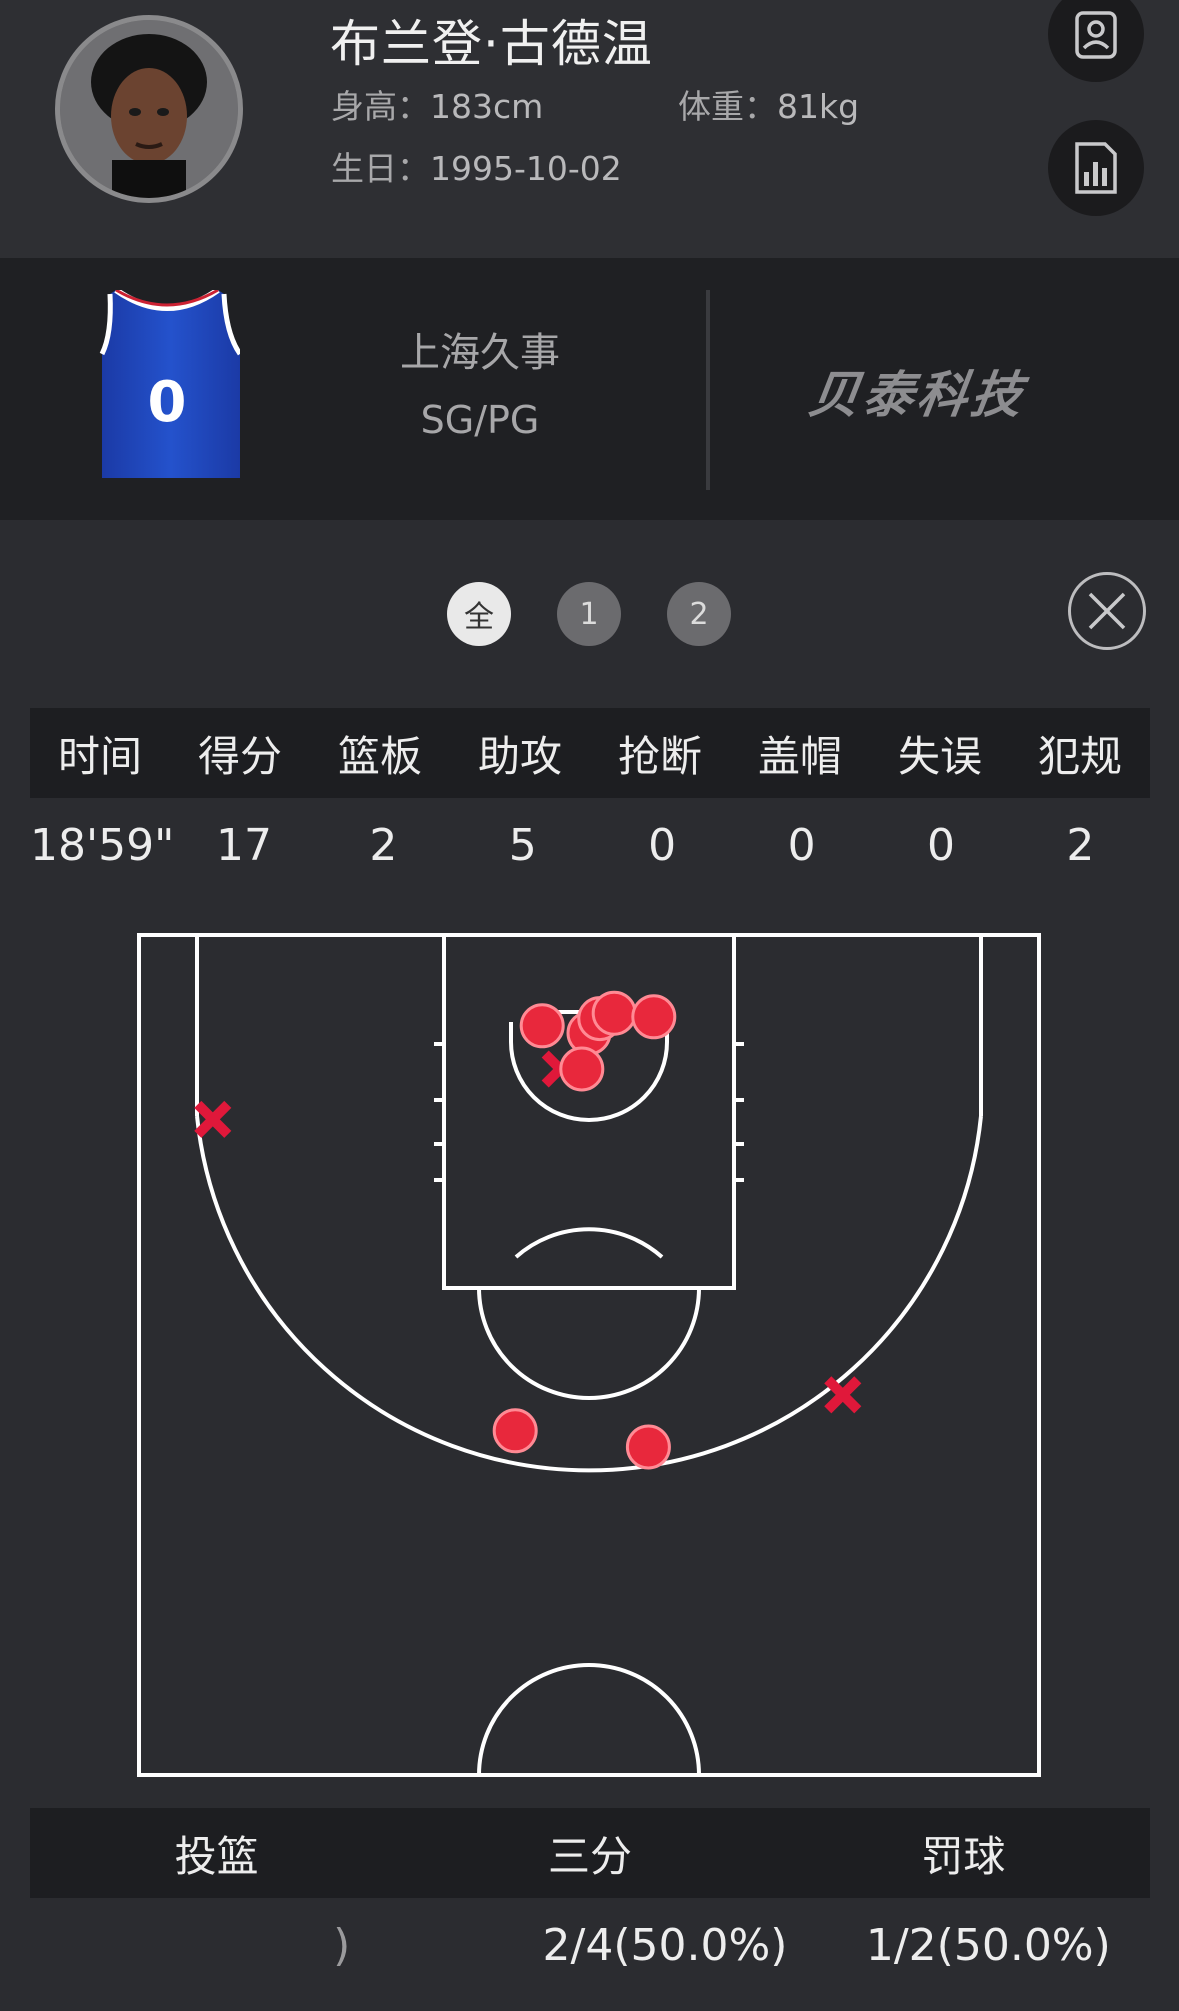 Image resolution: width=1179 pixels, height=2011 pixels. What do you see at coordinates (167, 402) in the screenshot?
I see `jersey-number: 0` at bounding box center [167, 402].